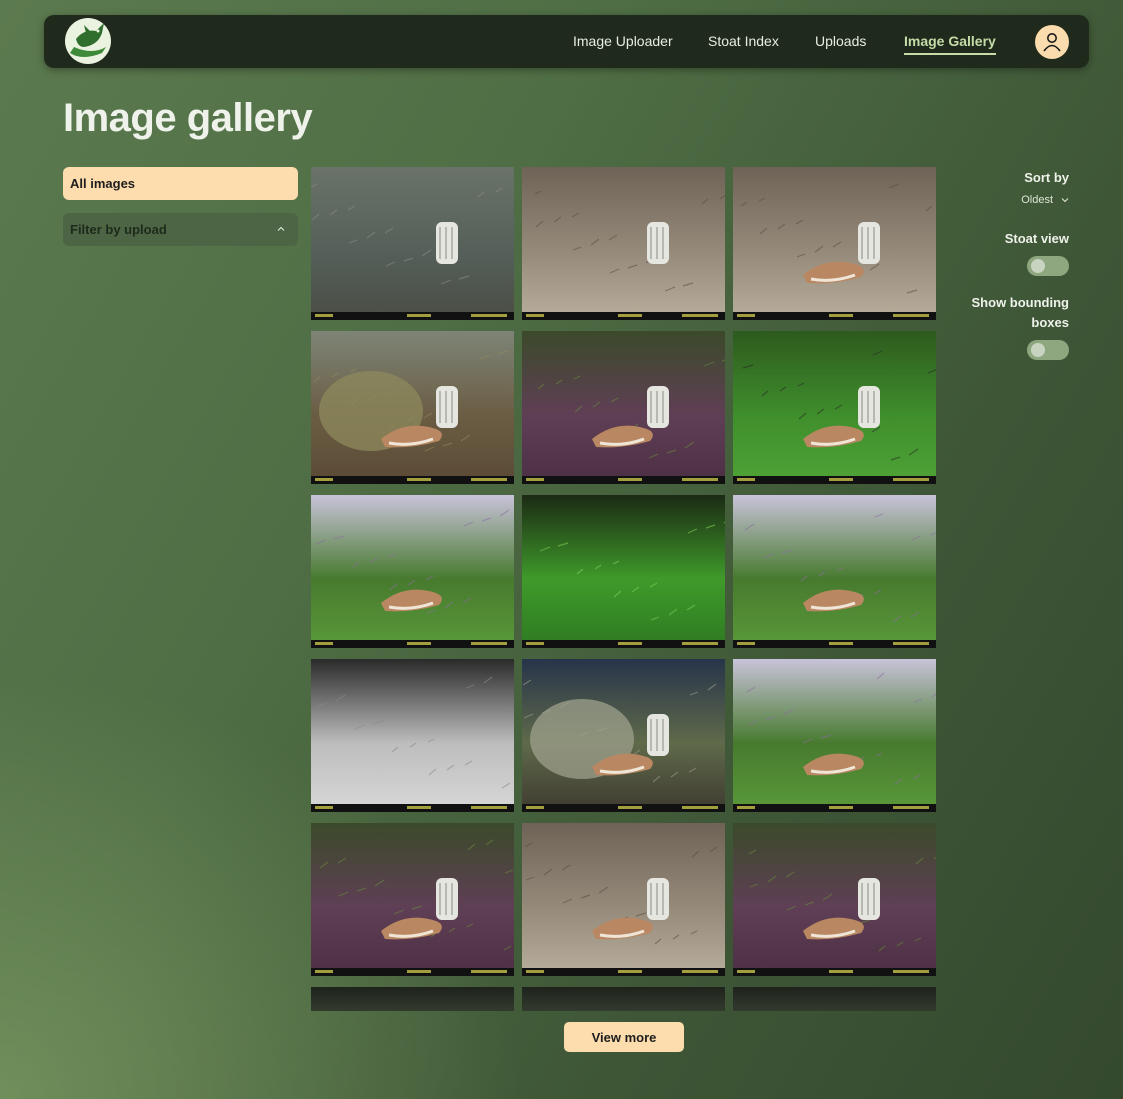  What do you see at coordinates (743, 41) in the screenshot?
I see `nav-stoat-index: Stoat Index` at bounding box center [743, 41].